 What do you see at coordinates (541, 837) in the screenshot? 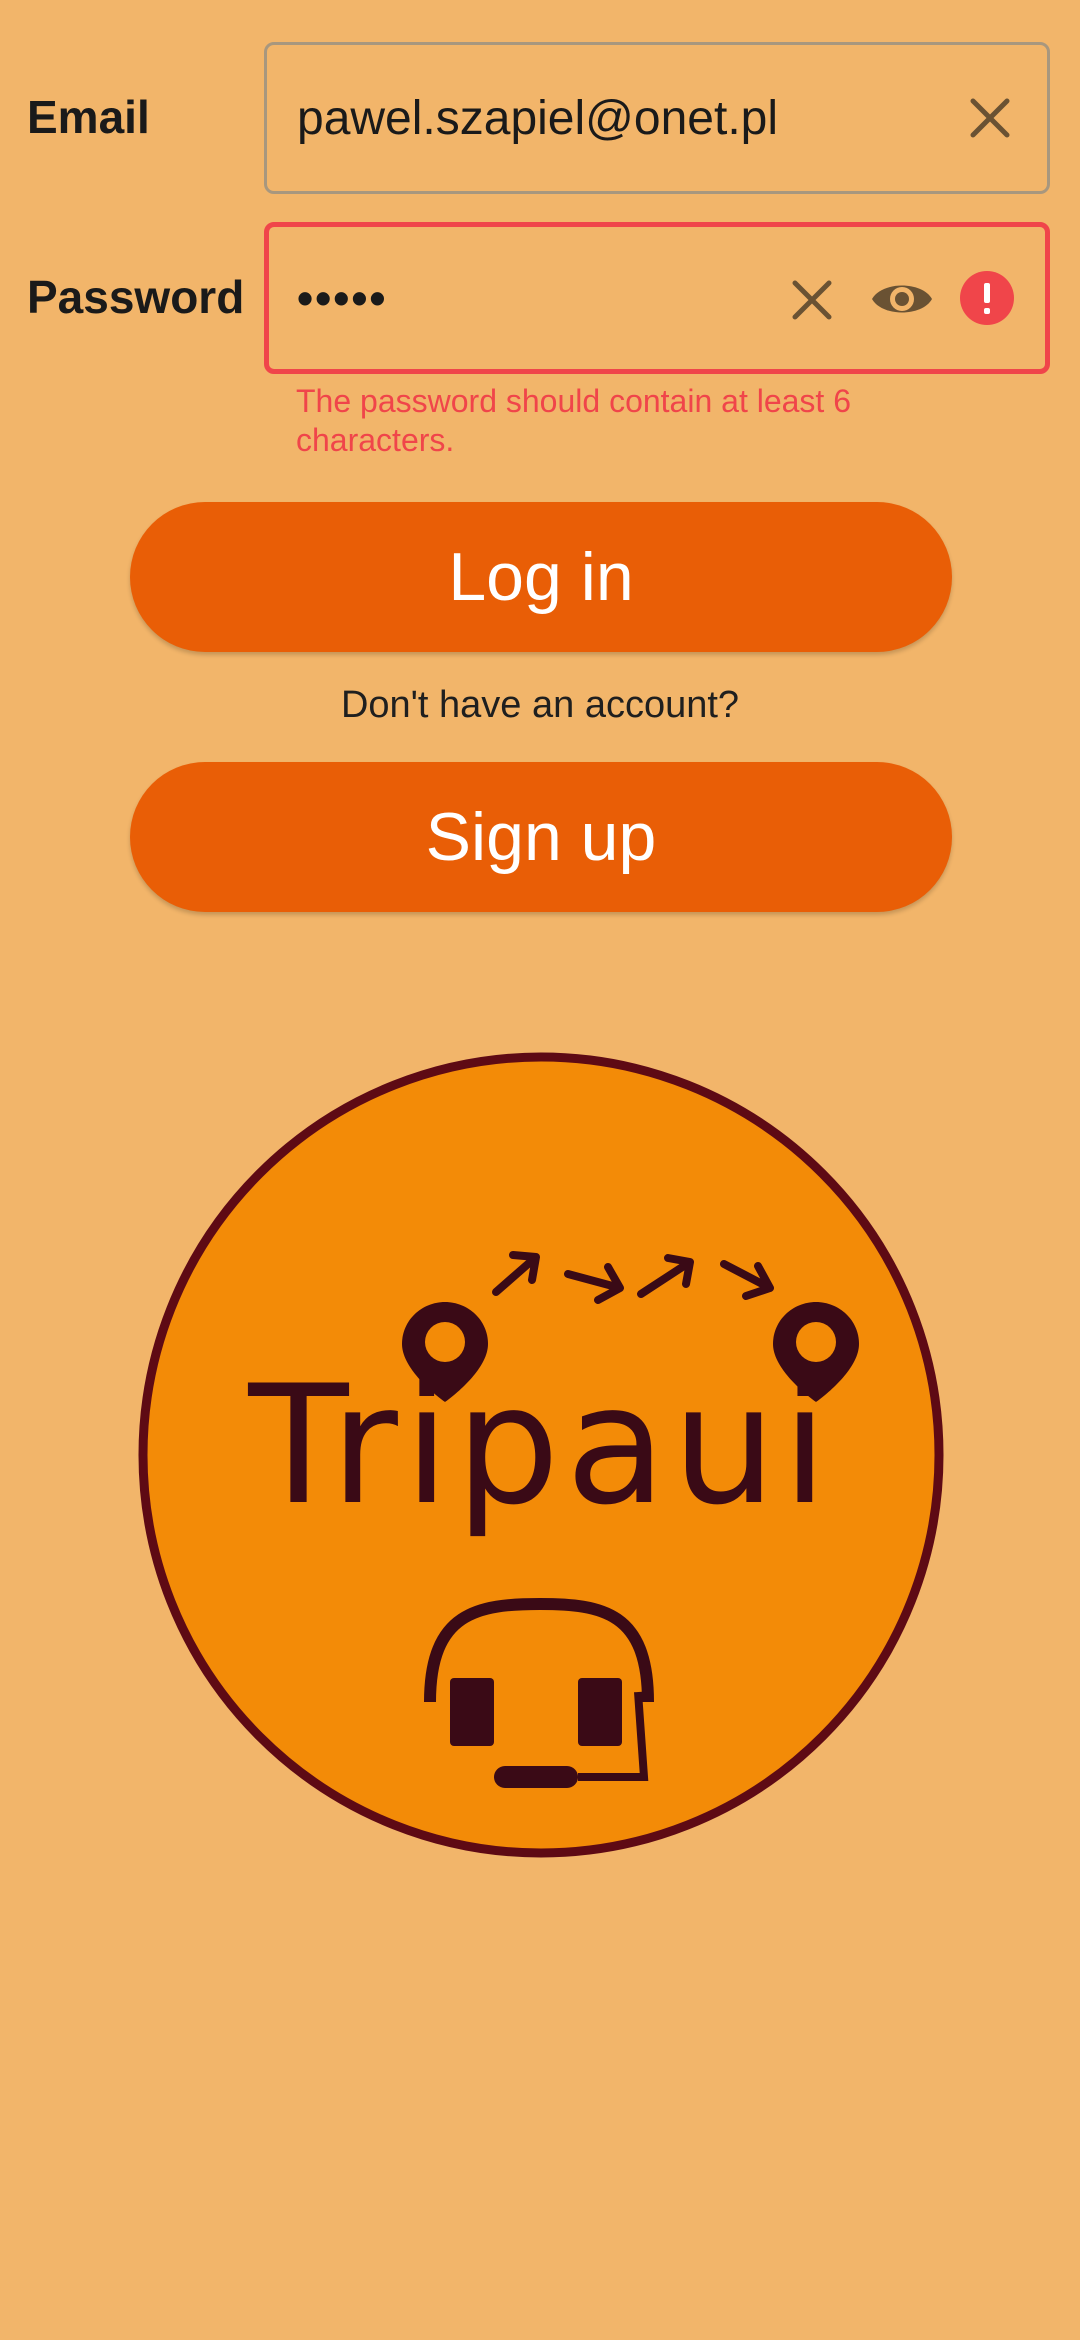
I see `signup-button: Sign up` at bounding box center [541, 837].